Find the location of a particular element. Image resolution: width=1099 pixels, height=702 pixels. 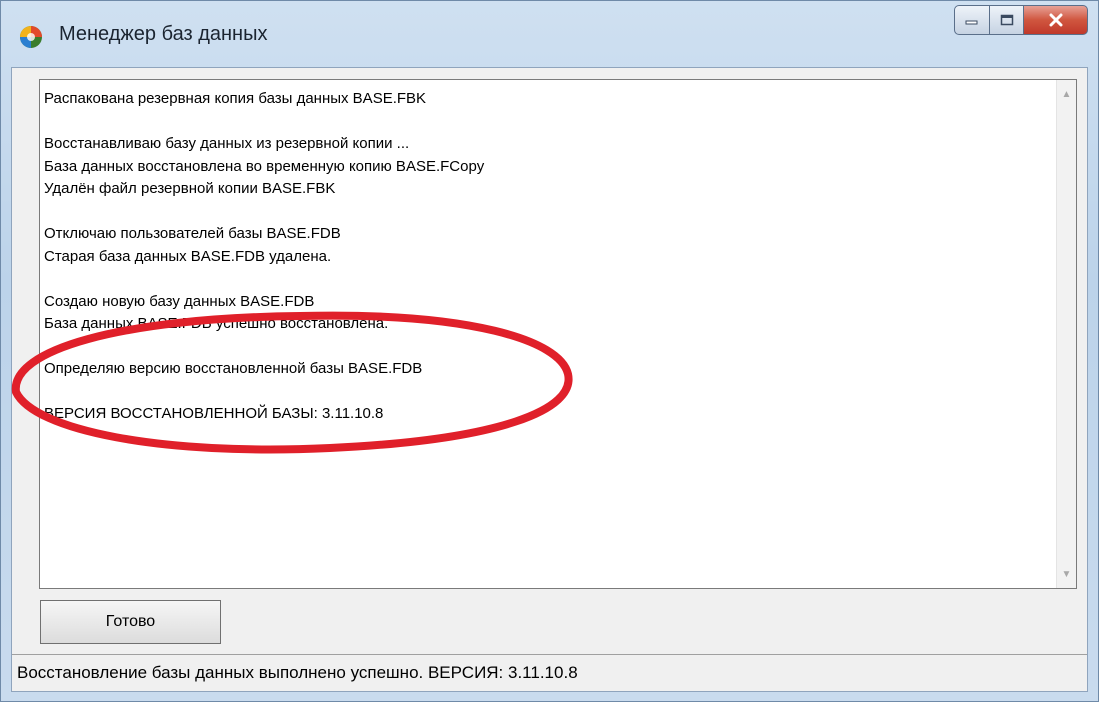

scroll-down-icon: ▼ is located at coordinates (1066, 574).